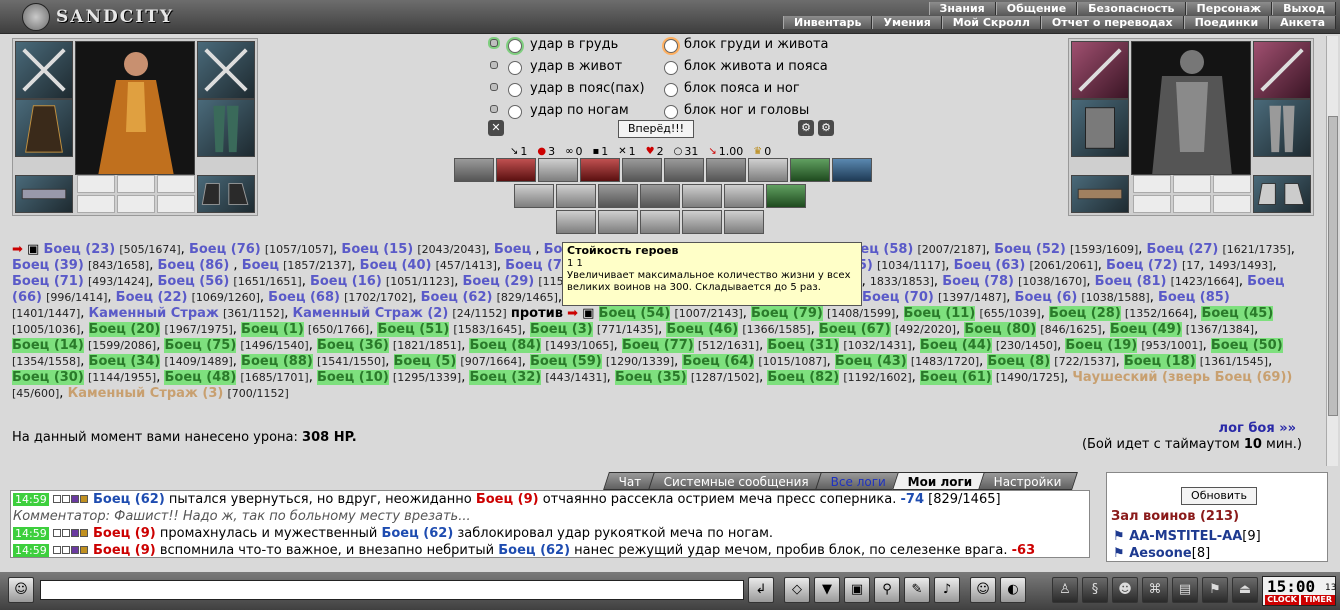 This screenshot has height=610, width=1340. I want to click on chat-fighter: -63, so click(1024, 550).